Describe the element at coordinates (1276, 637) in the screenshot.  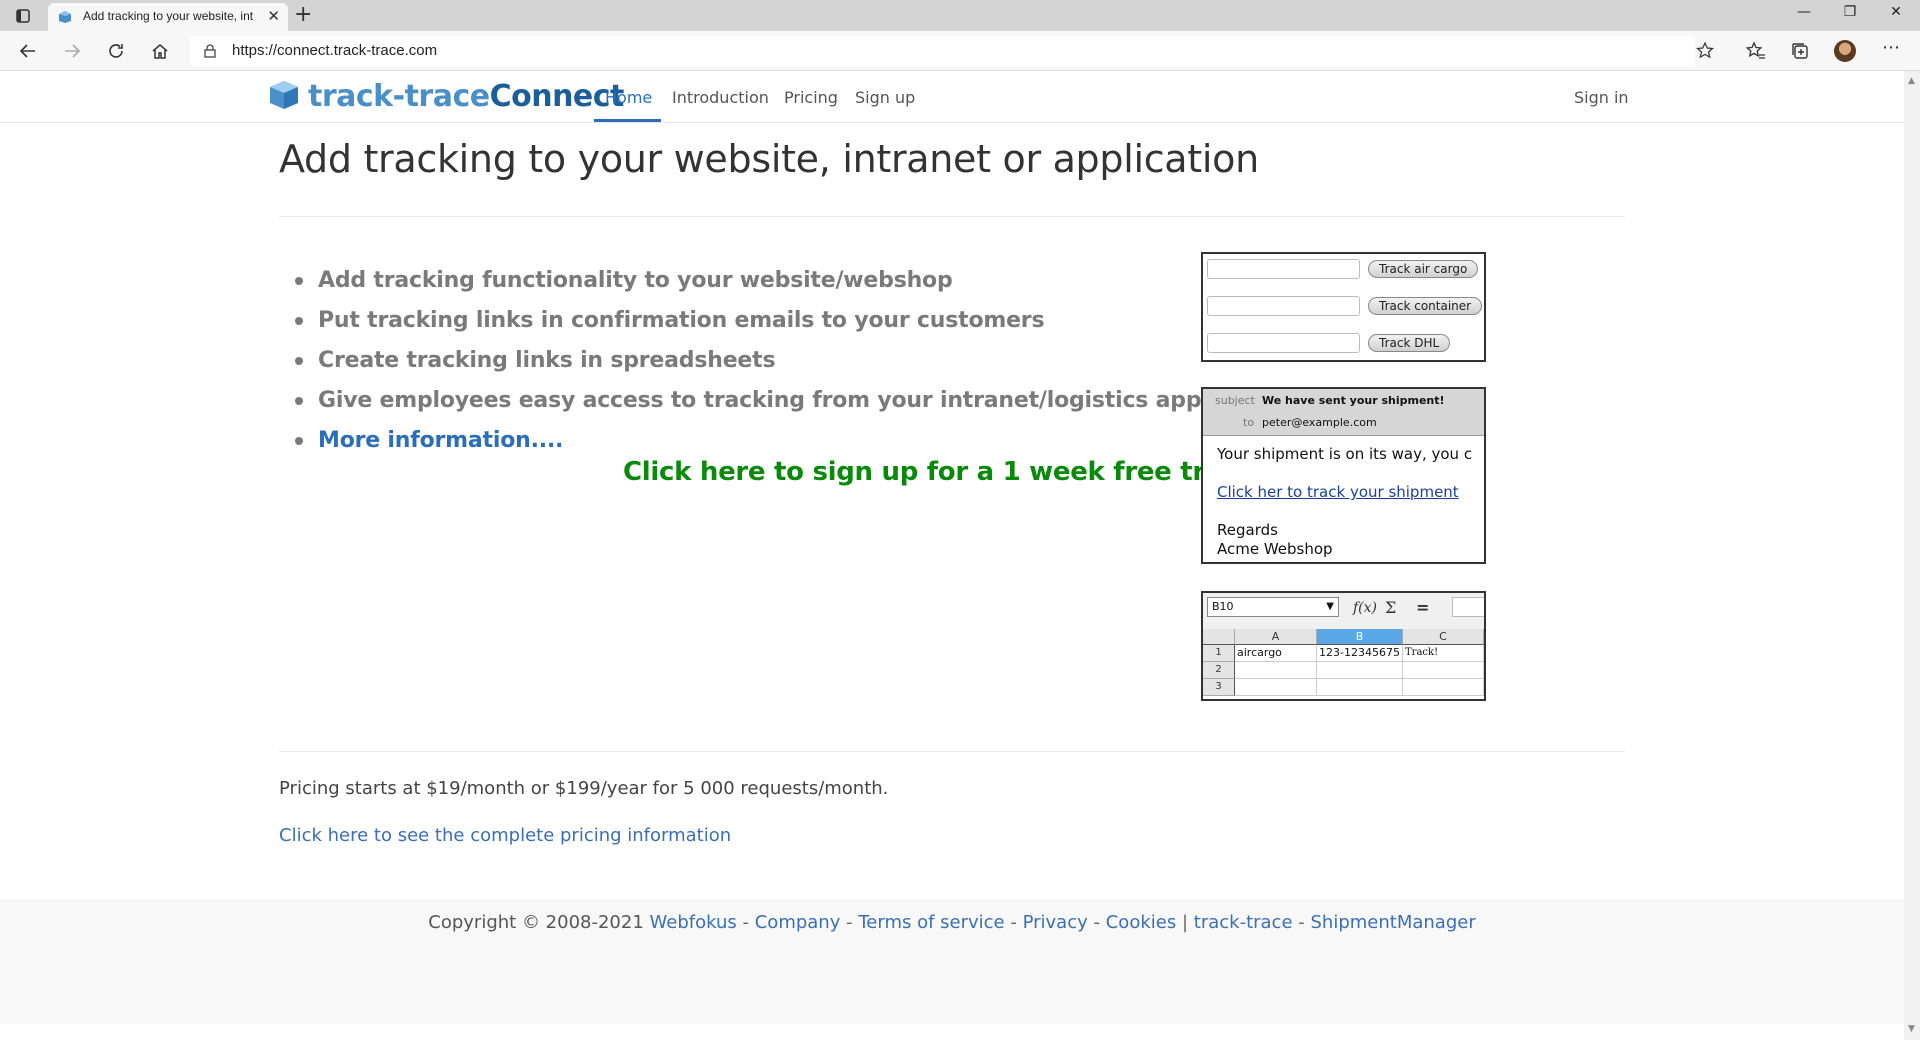
I see `column-header-a: A` at that location.